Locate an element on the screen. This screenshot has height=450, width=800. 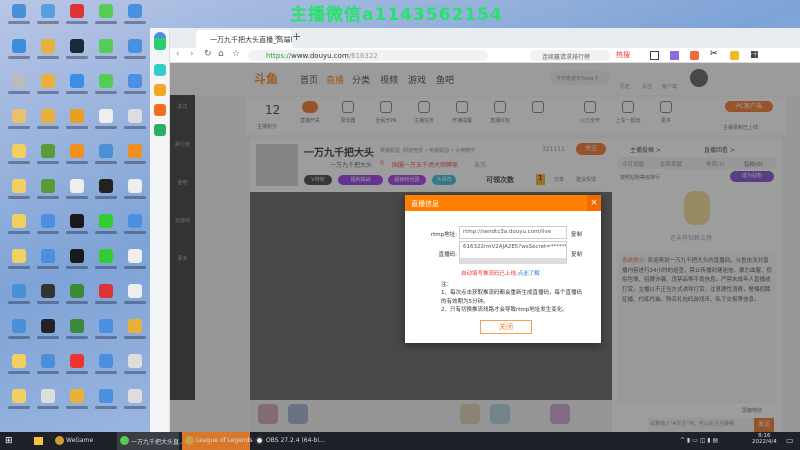
home-icon: ⌂ is located at coordinates (221, 54).